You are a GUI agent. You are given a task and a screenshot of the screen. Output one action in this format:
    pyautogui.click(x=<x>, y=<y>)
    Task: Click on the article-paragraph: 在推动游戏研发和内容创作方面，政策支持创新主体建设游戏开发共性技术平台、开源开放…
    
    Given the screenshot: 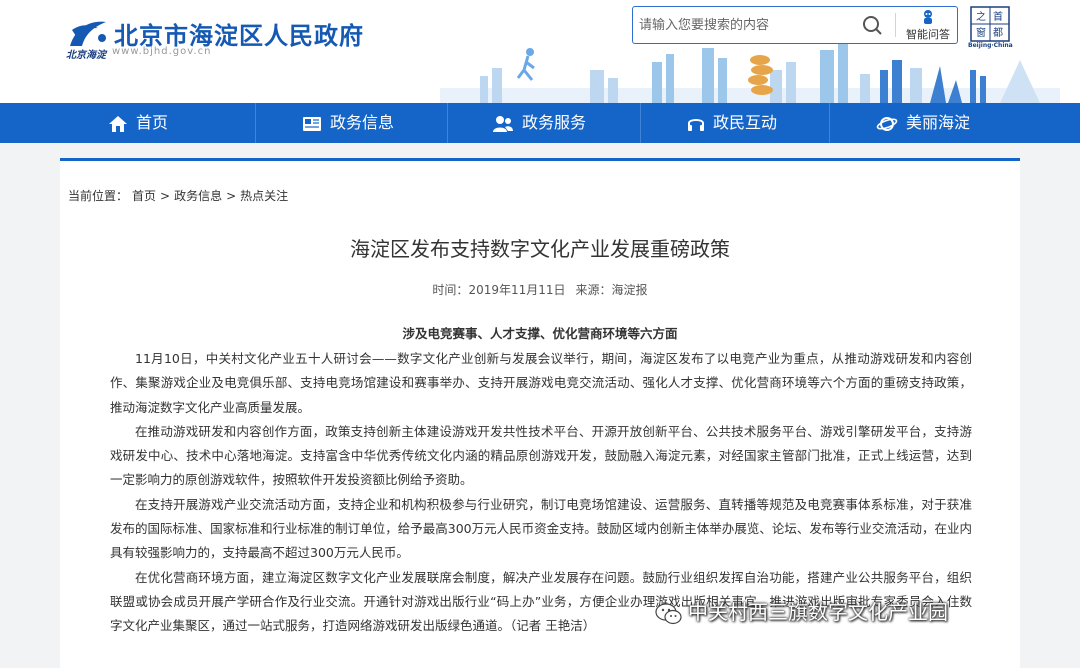 What is the action you would take?
    pyautogui.click(x=541, y=455)
    